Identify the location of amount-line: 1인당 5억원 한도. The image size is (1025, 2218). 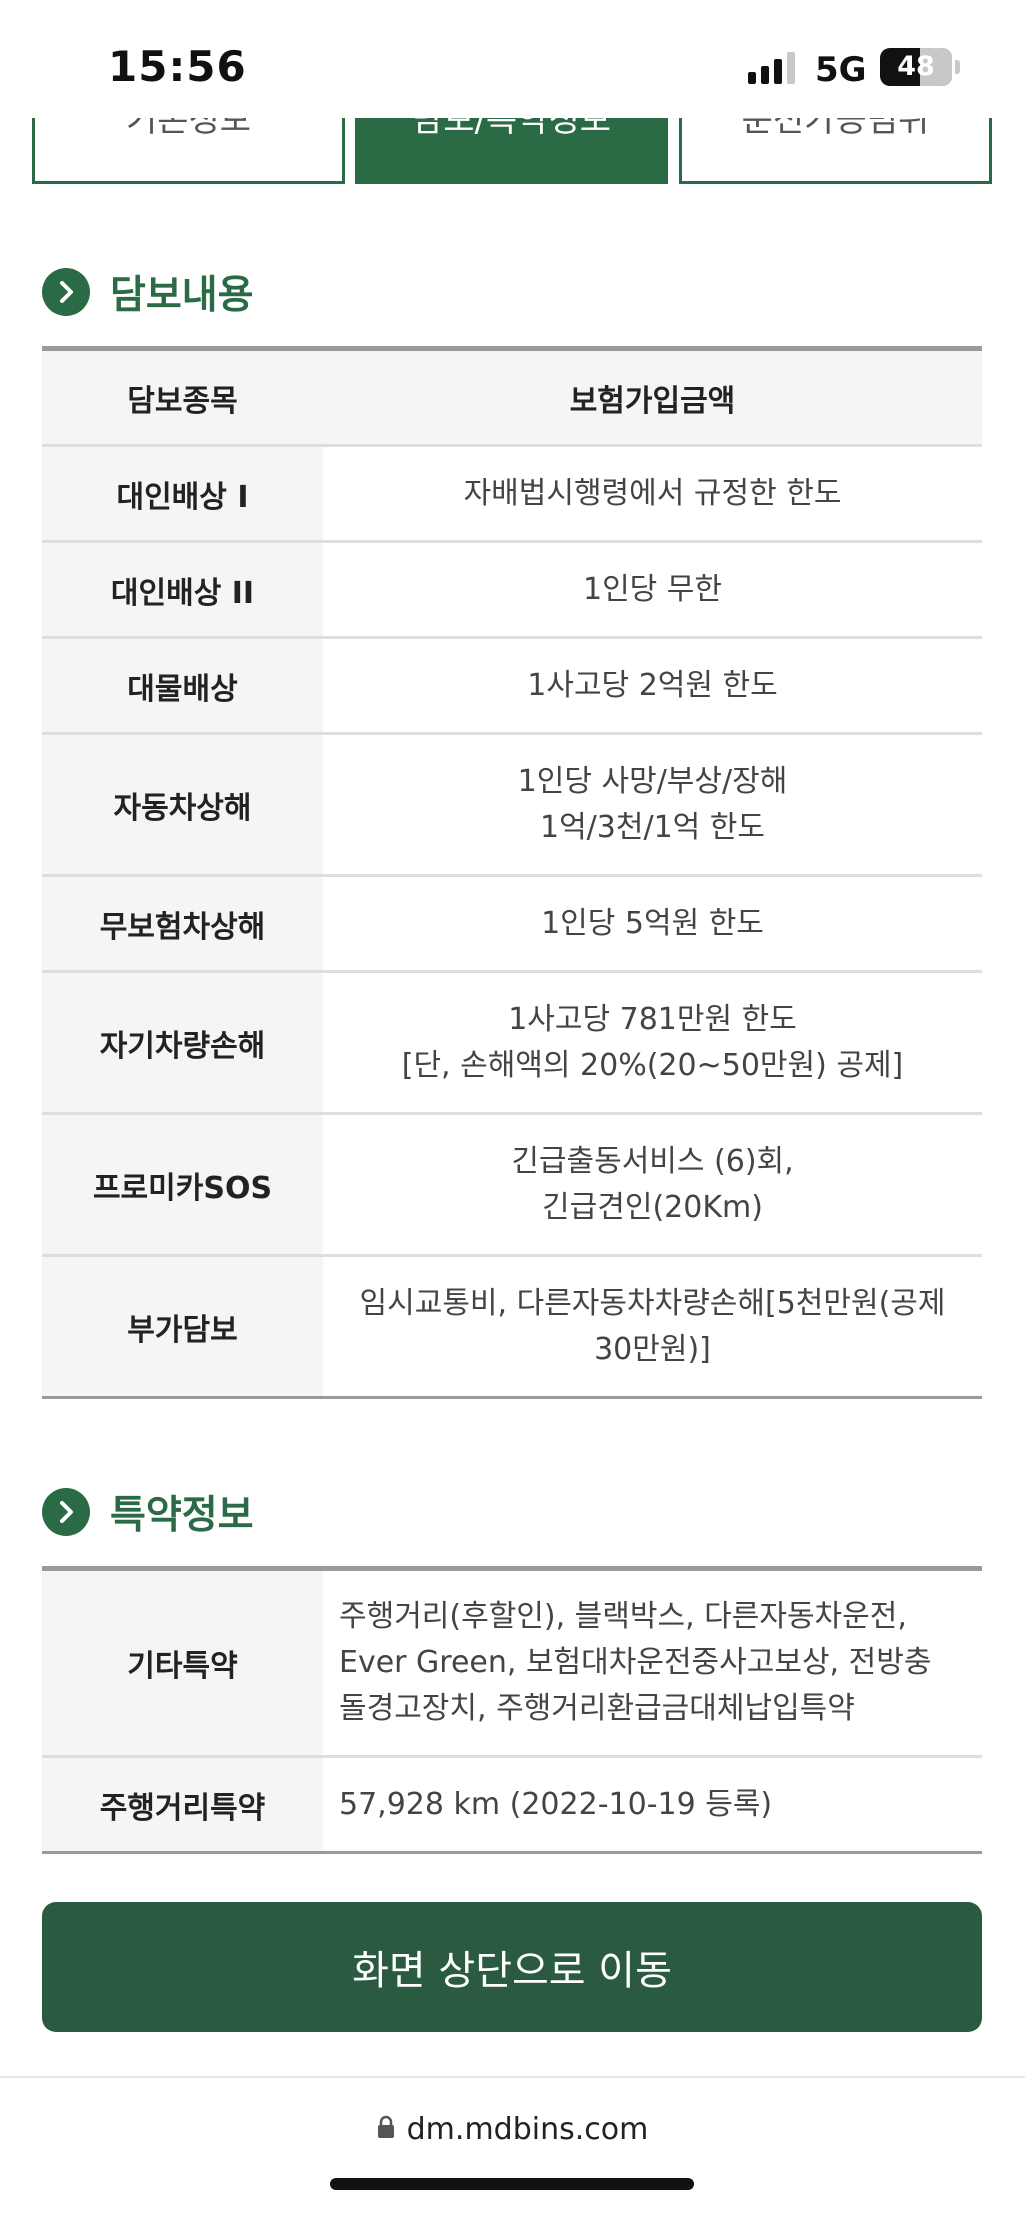
(652, 923).